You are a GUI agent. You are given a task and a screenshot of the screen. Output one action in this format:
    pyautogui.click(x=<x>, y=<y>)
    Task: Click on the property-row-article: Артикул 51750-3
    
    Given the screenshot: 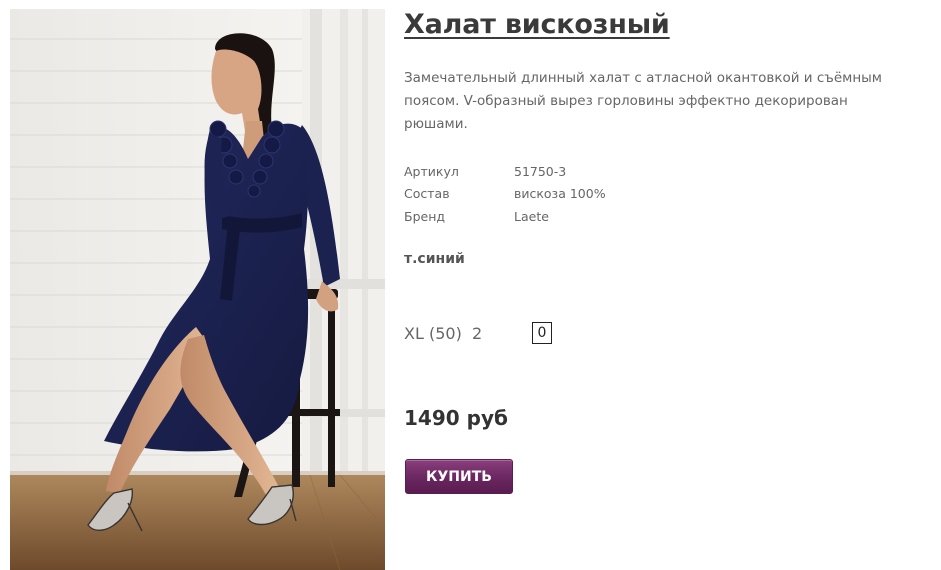 What is the action you would take?
    pyautogui.click(x=505, y=171)
    